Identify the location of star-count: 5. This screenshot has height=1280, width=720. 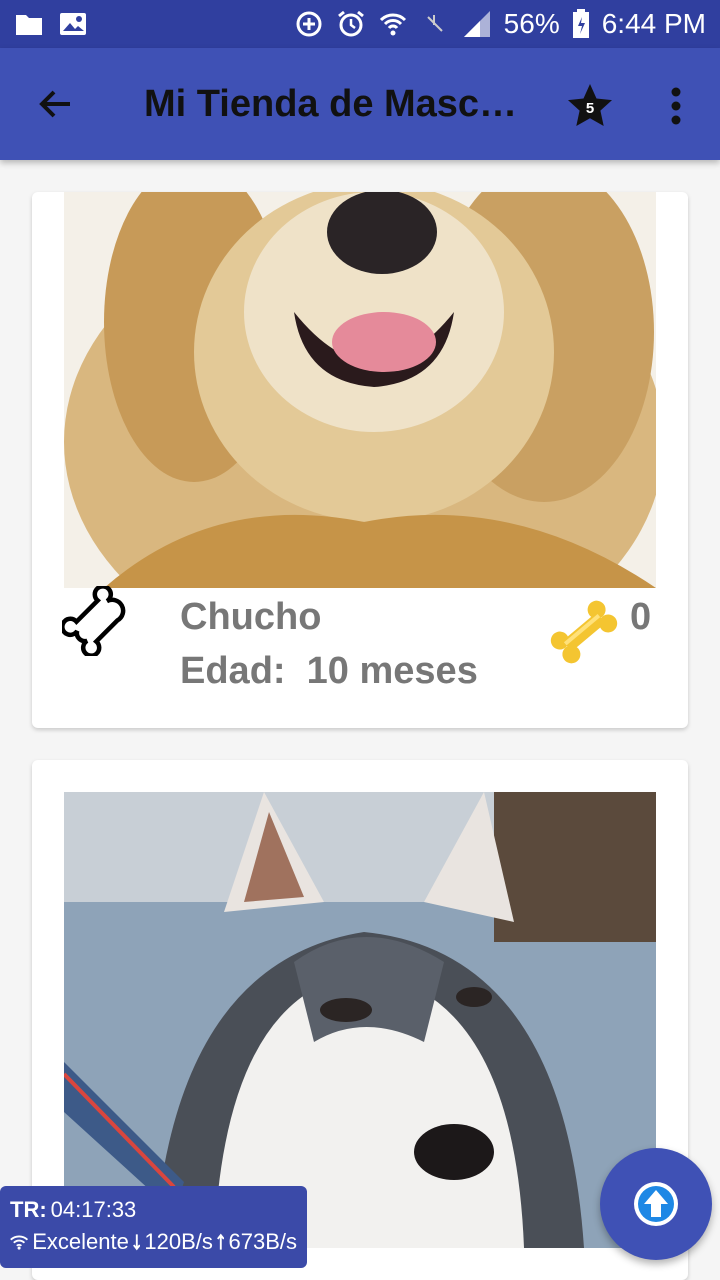
(590, 108).